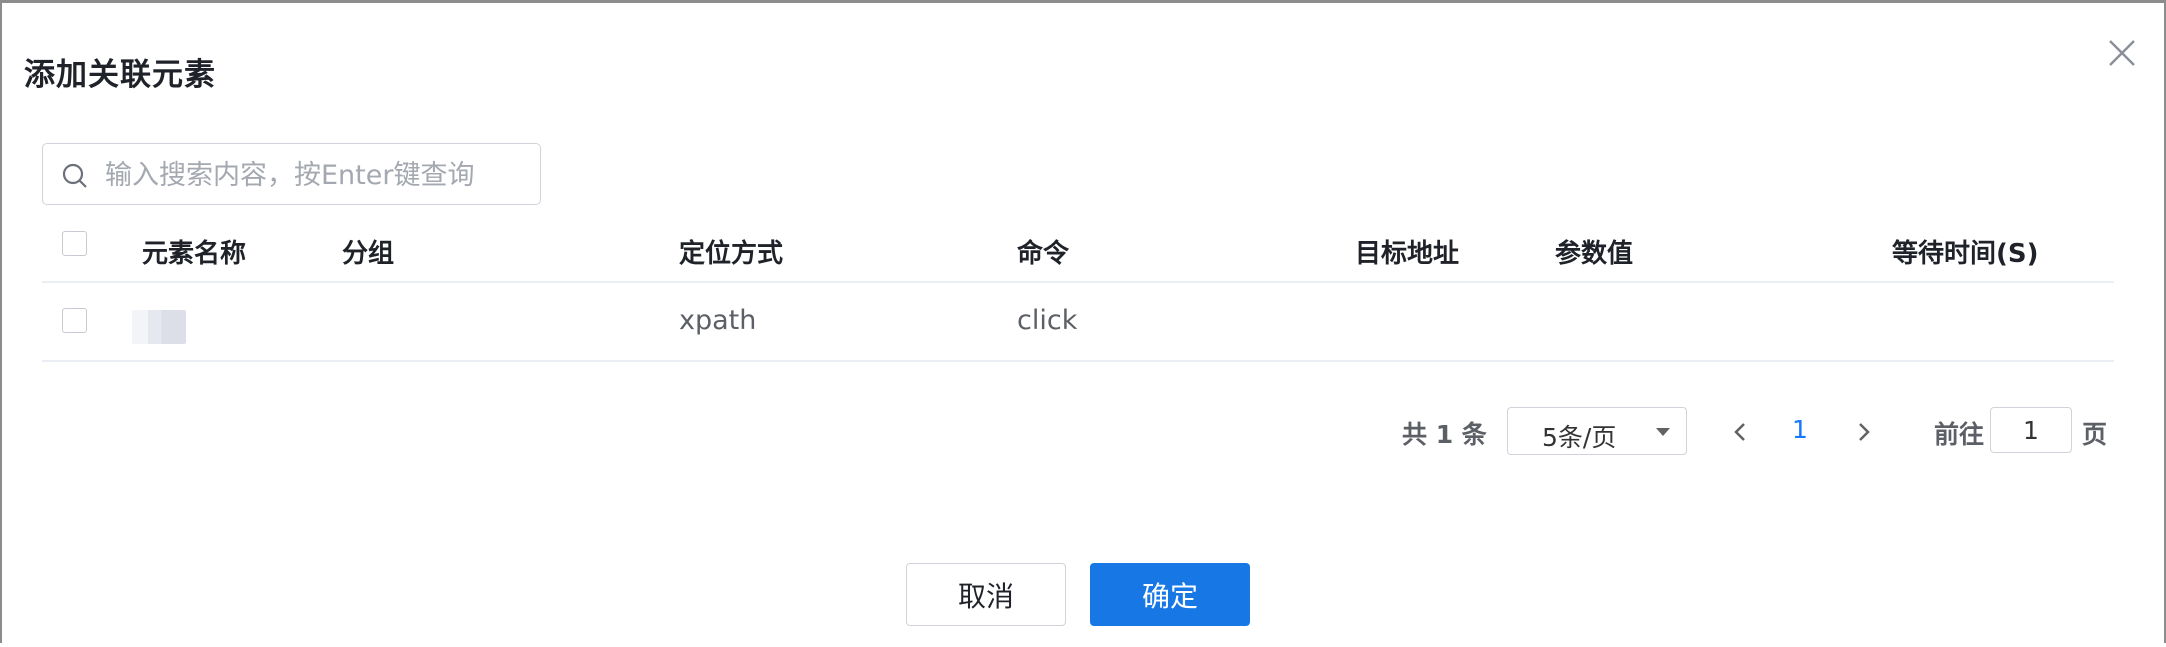 This screenshot has height=647, width=2166. Describe the element at coordinates (1965, 254) in the screenshot. I see `col-wait: 等待时间(S)` at that location.